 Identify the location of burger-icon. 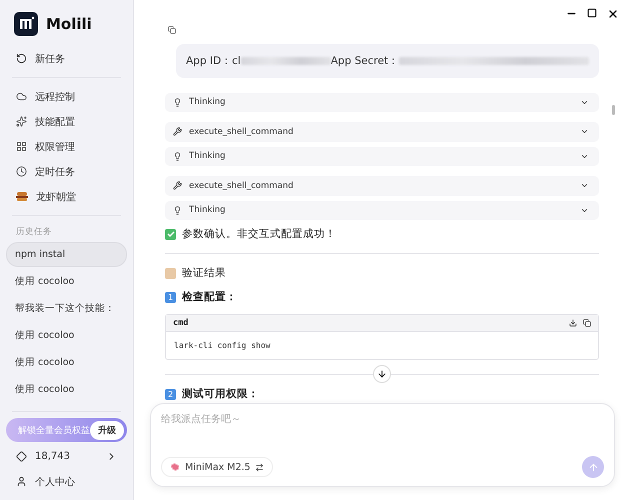
(22, 197).